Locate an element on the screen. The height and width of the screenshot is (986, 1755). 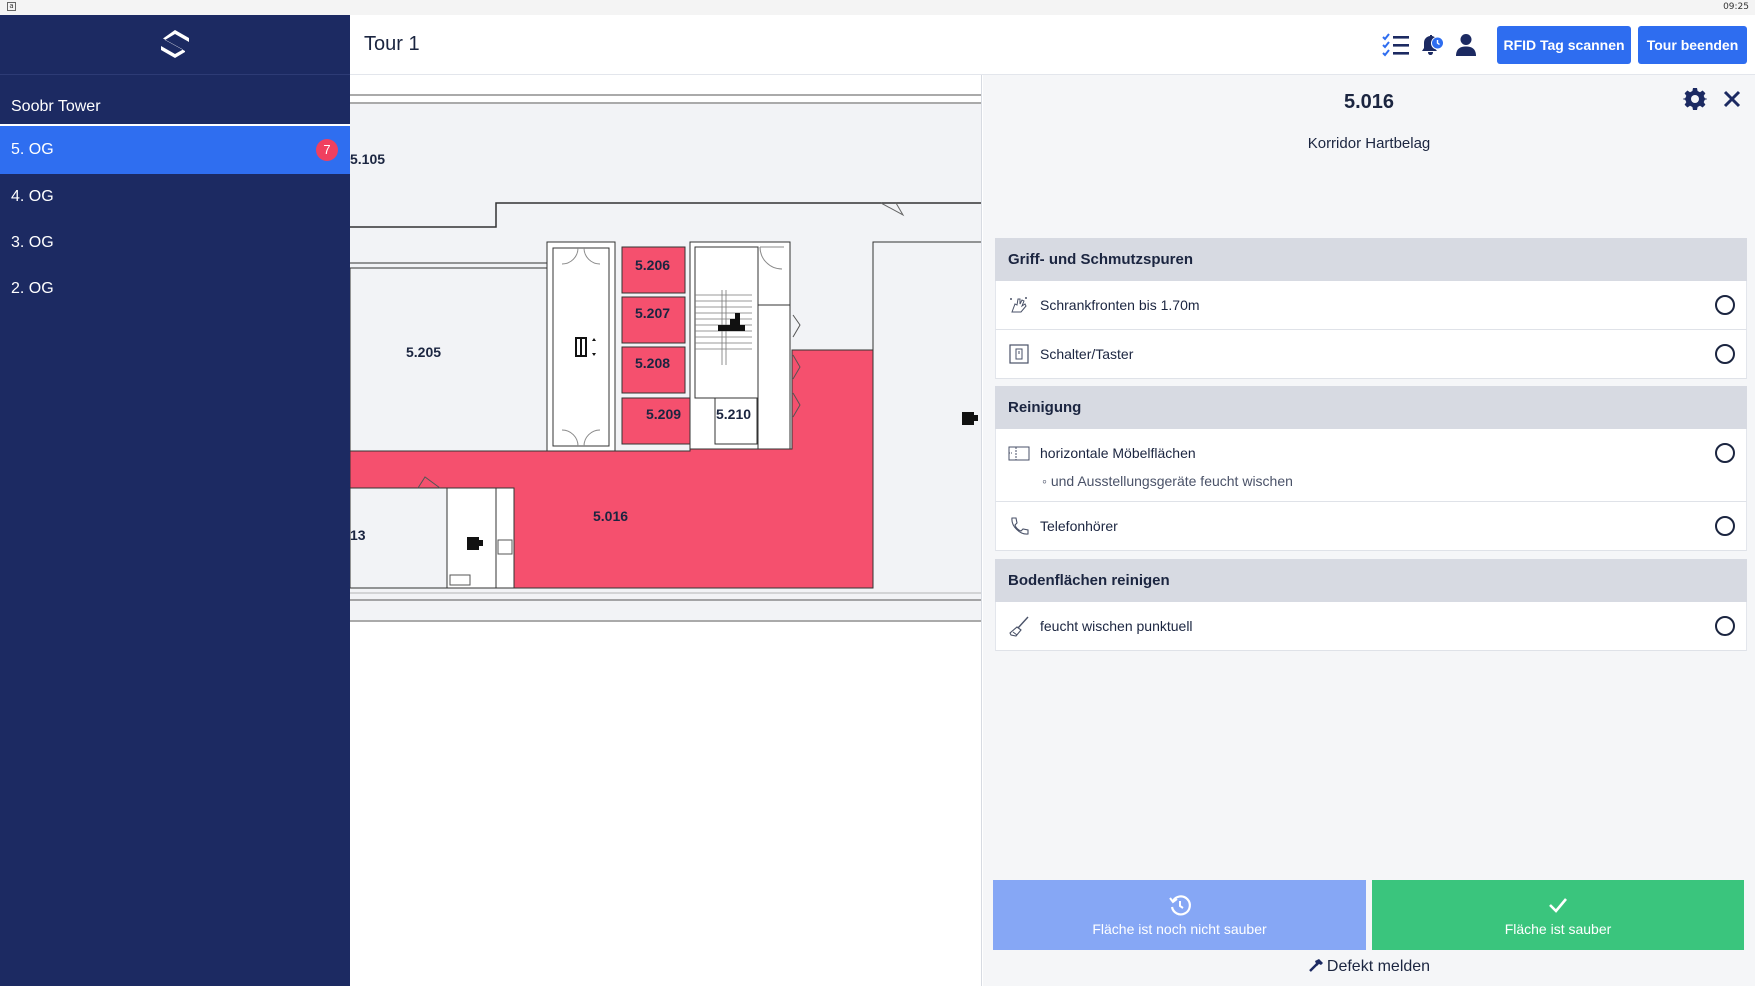
task-count-badge: 7 is located at coordinates (327, 150).